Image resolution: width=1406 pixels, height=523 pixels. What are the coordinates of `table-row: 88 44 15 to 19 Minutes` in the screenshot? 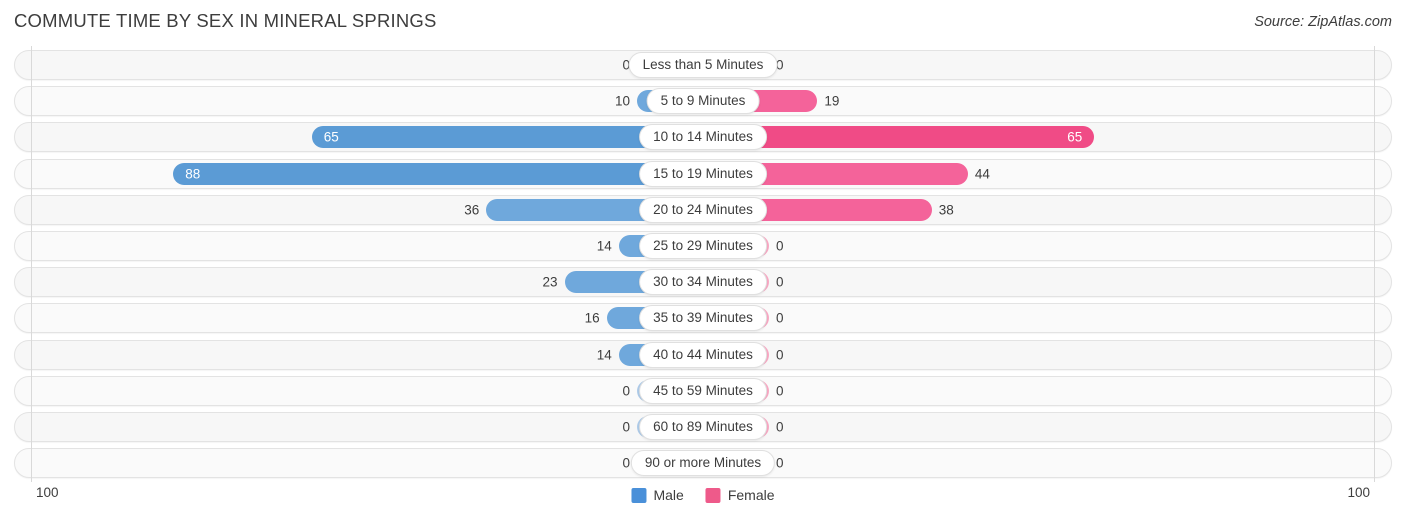 It's located at (703, 173).